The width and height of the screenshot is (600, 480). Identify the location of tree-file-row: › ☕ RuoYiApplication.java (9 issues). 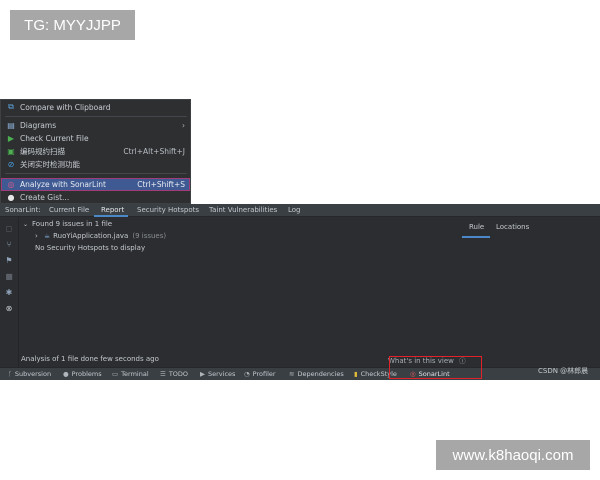
(100, 236).